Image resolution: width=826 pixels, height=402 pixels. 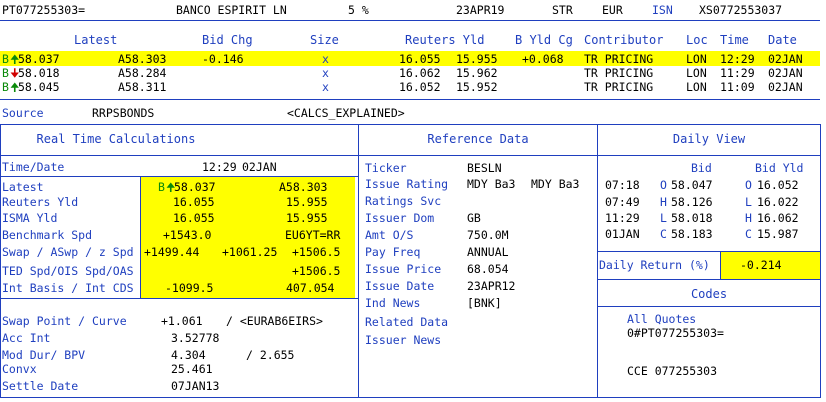 What do you see at coordinates (188, 355) in the screenshot?
I see `mod-dur-value: 4.304` at bounding box center [188, 355].